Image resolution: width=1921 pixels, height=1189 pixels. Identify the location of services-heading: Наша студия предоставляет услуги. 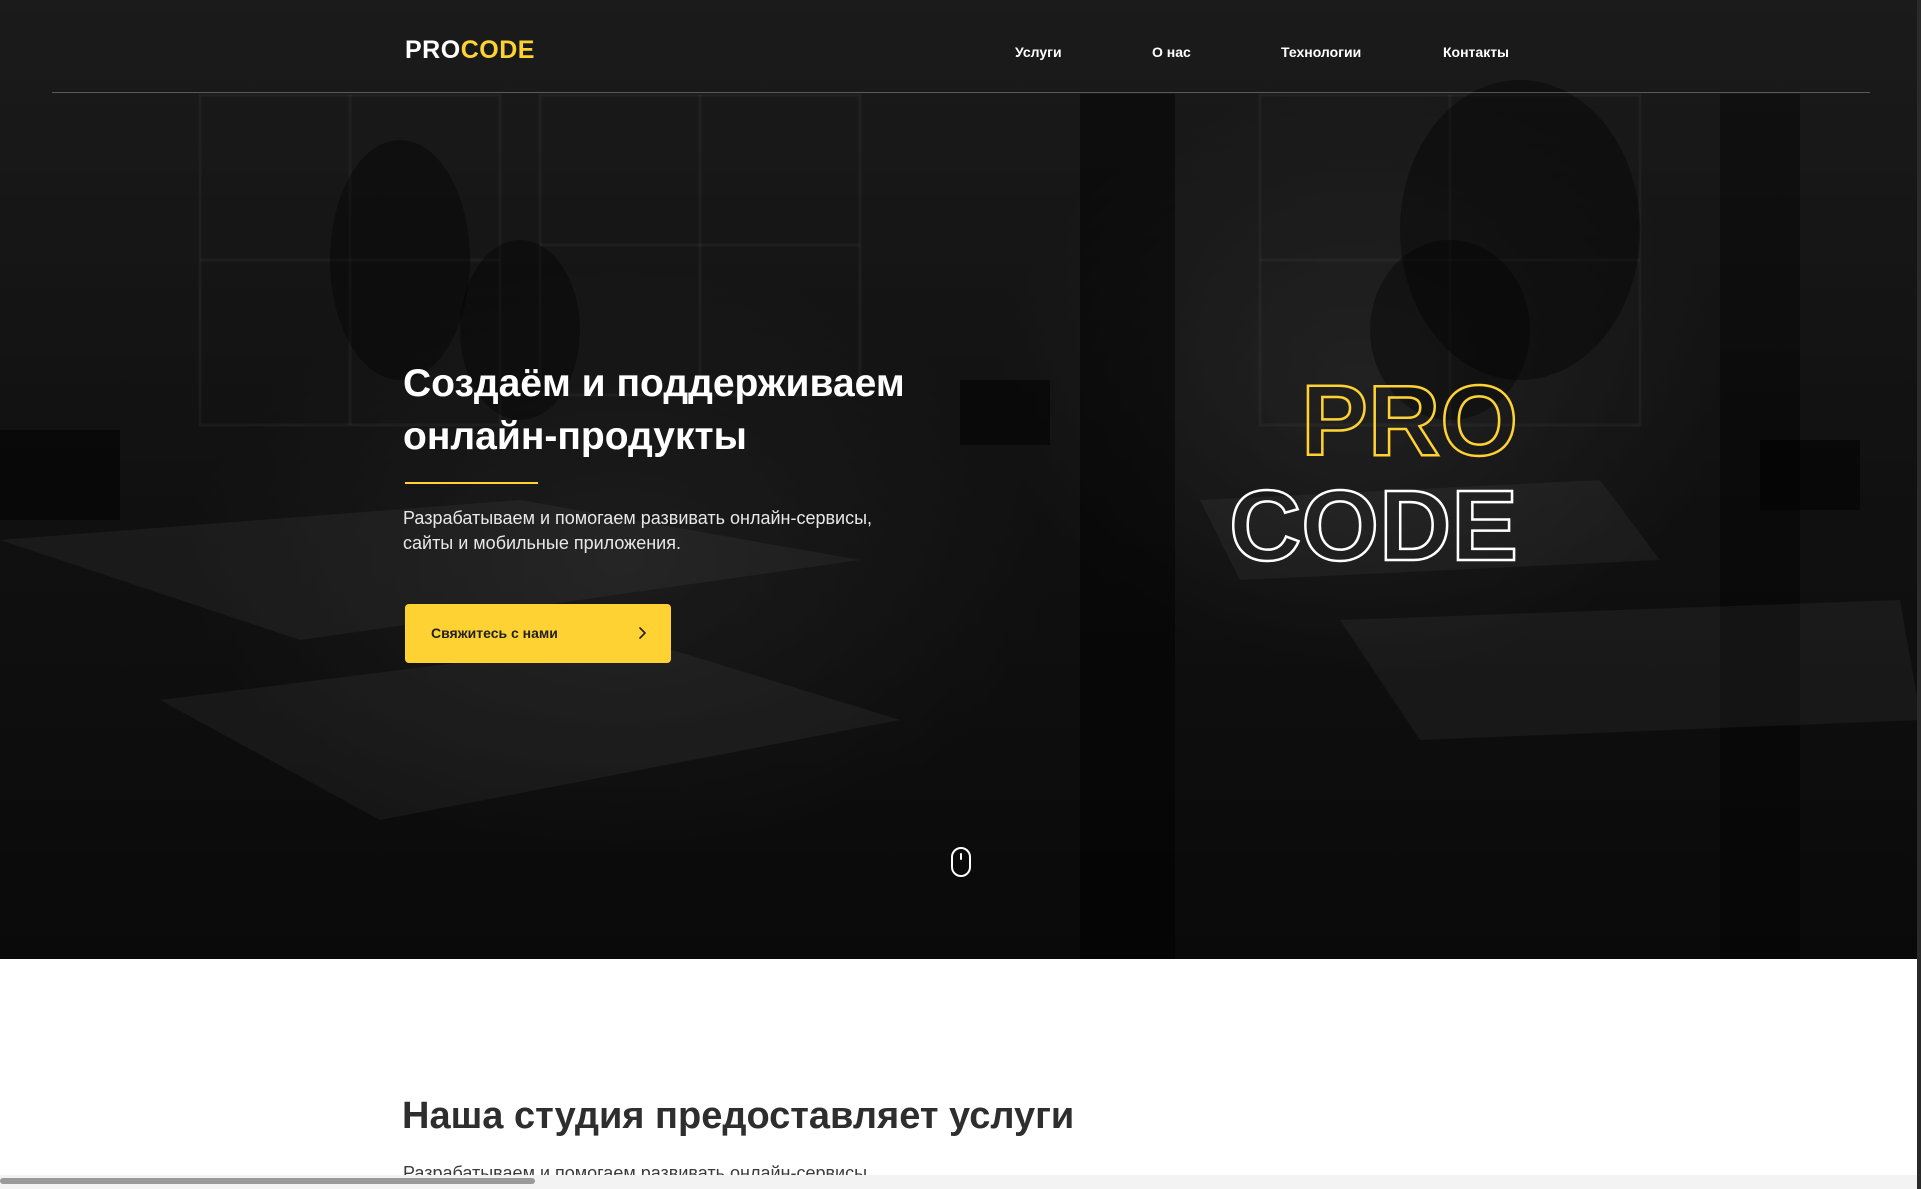
(738, 1116).